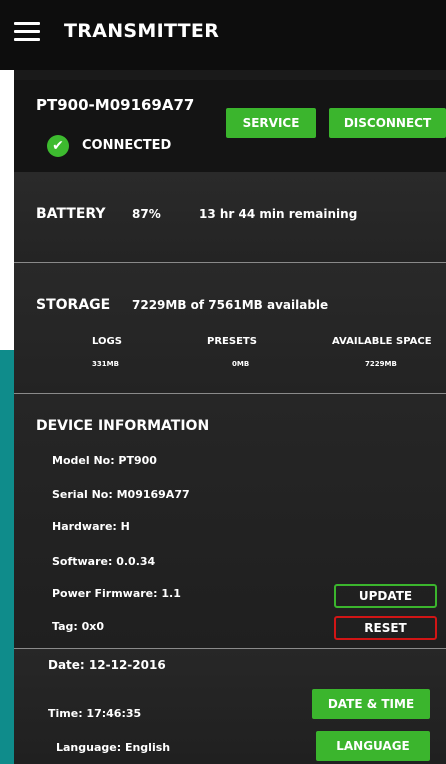 The height and width of the screenshot is (764, 446). I want to click on hamburger-menu-icon, so click(27, 32).